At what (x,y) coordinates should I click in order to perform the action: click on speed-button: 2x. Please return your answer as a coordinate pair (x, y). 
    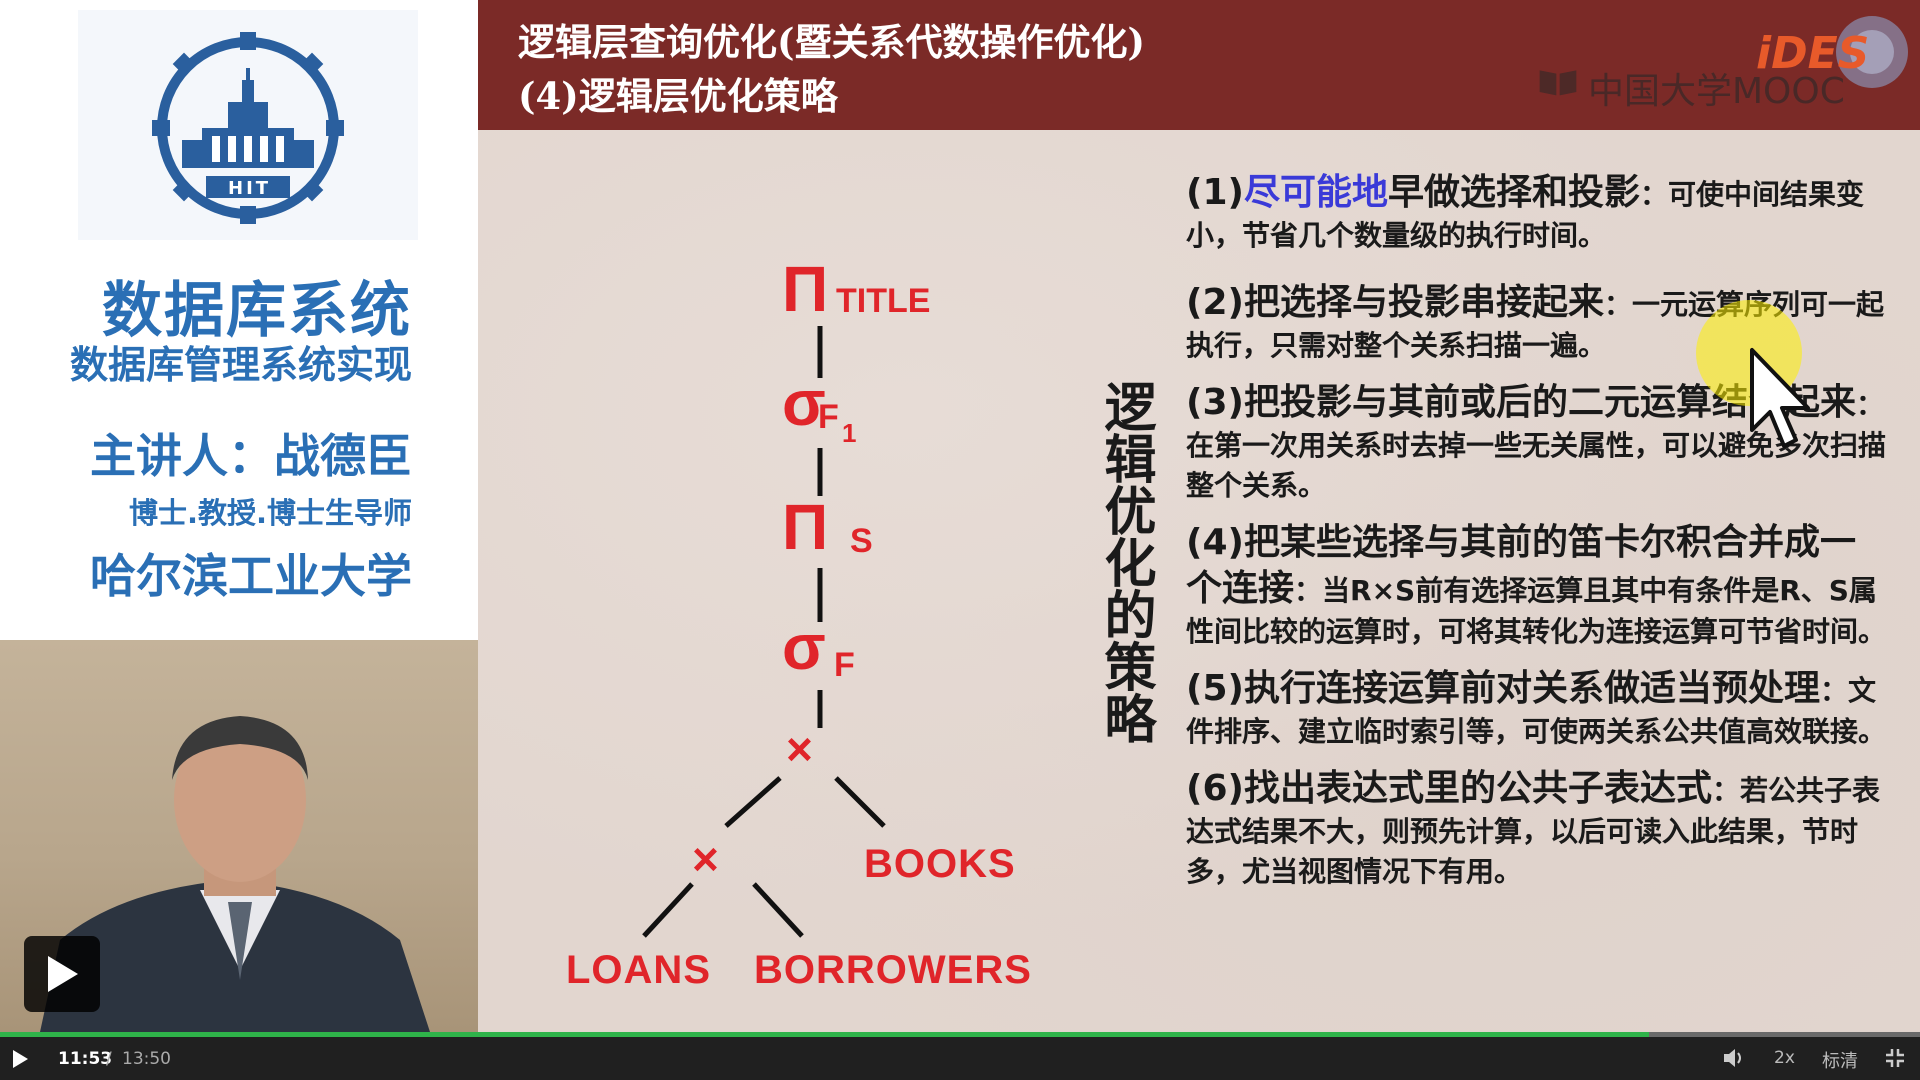
    Looking at the image, I should click on (1784, 1058).